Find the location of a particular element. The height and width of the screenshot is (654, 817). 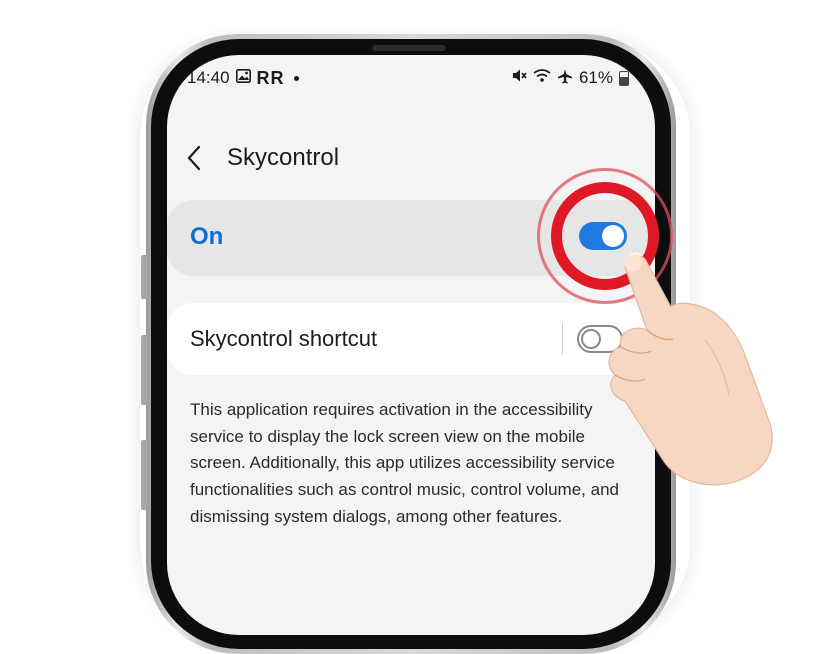

chevron-left-icon is located at coordinates (194, 158).